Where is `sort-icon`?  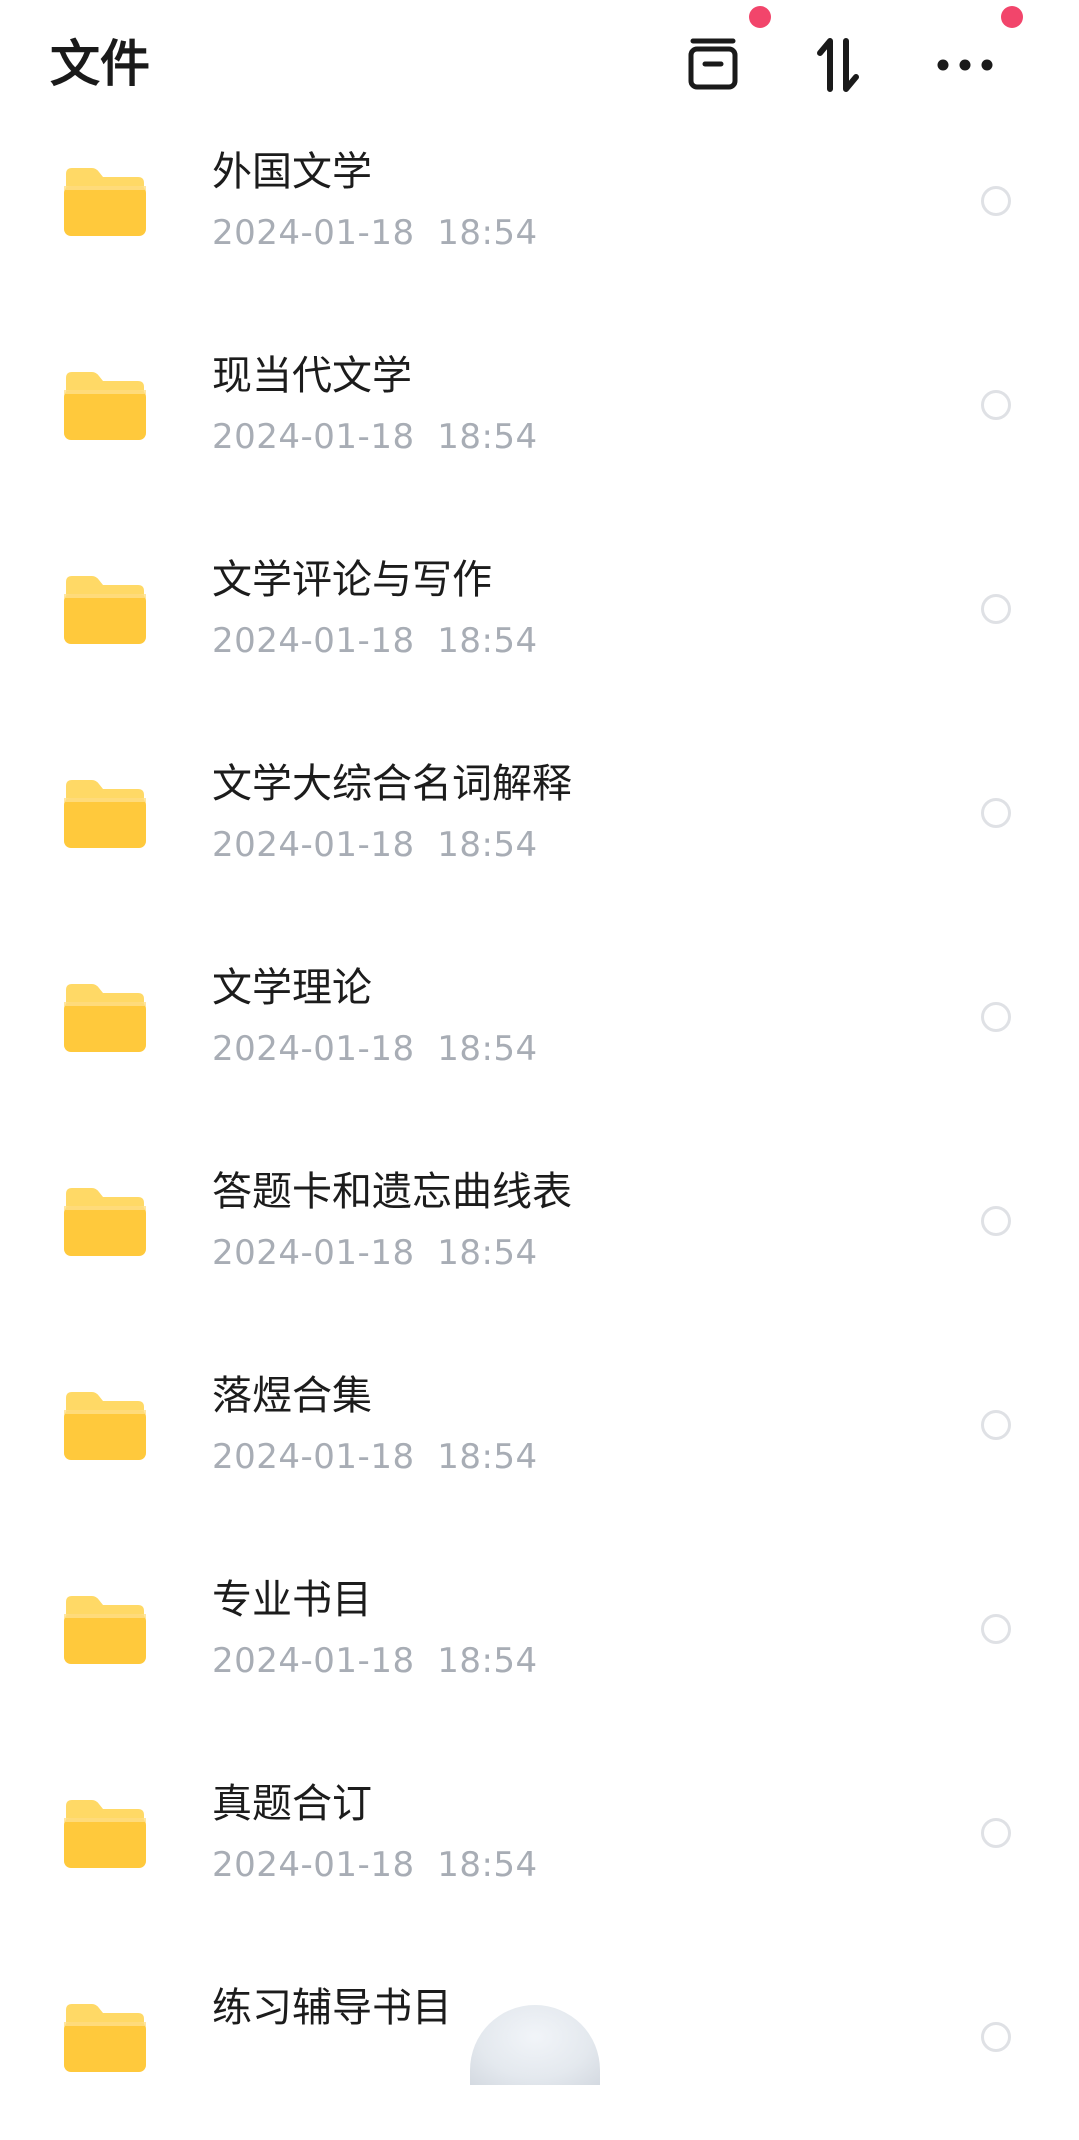
sort-icon is located at coordinates (838, 65).